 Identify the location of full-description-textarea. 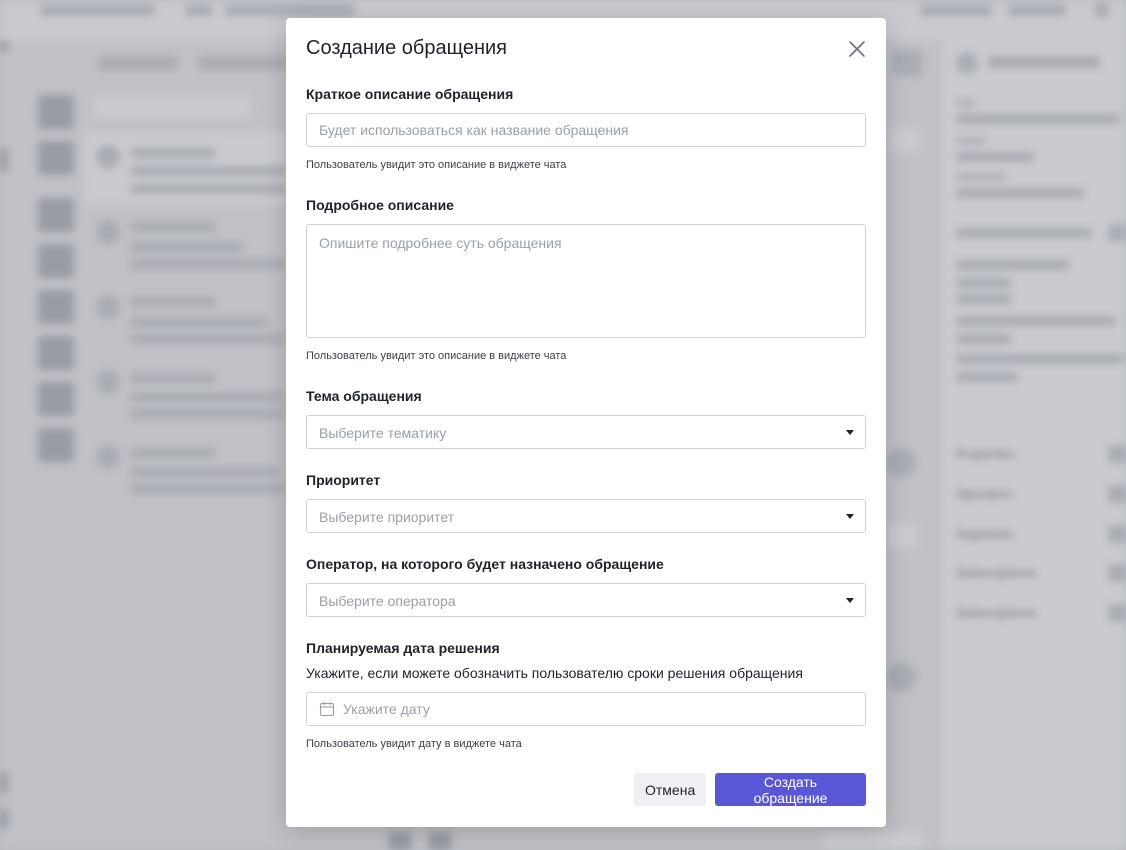
(586, 281).